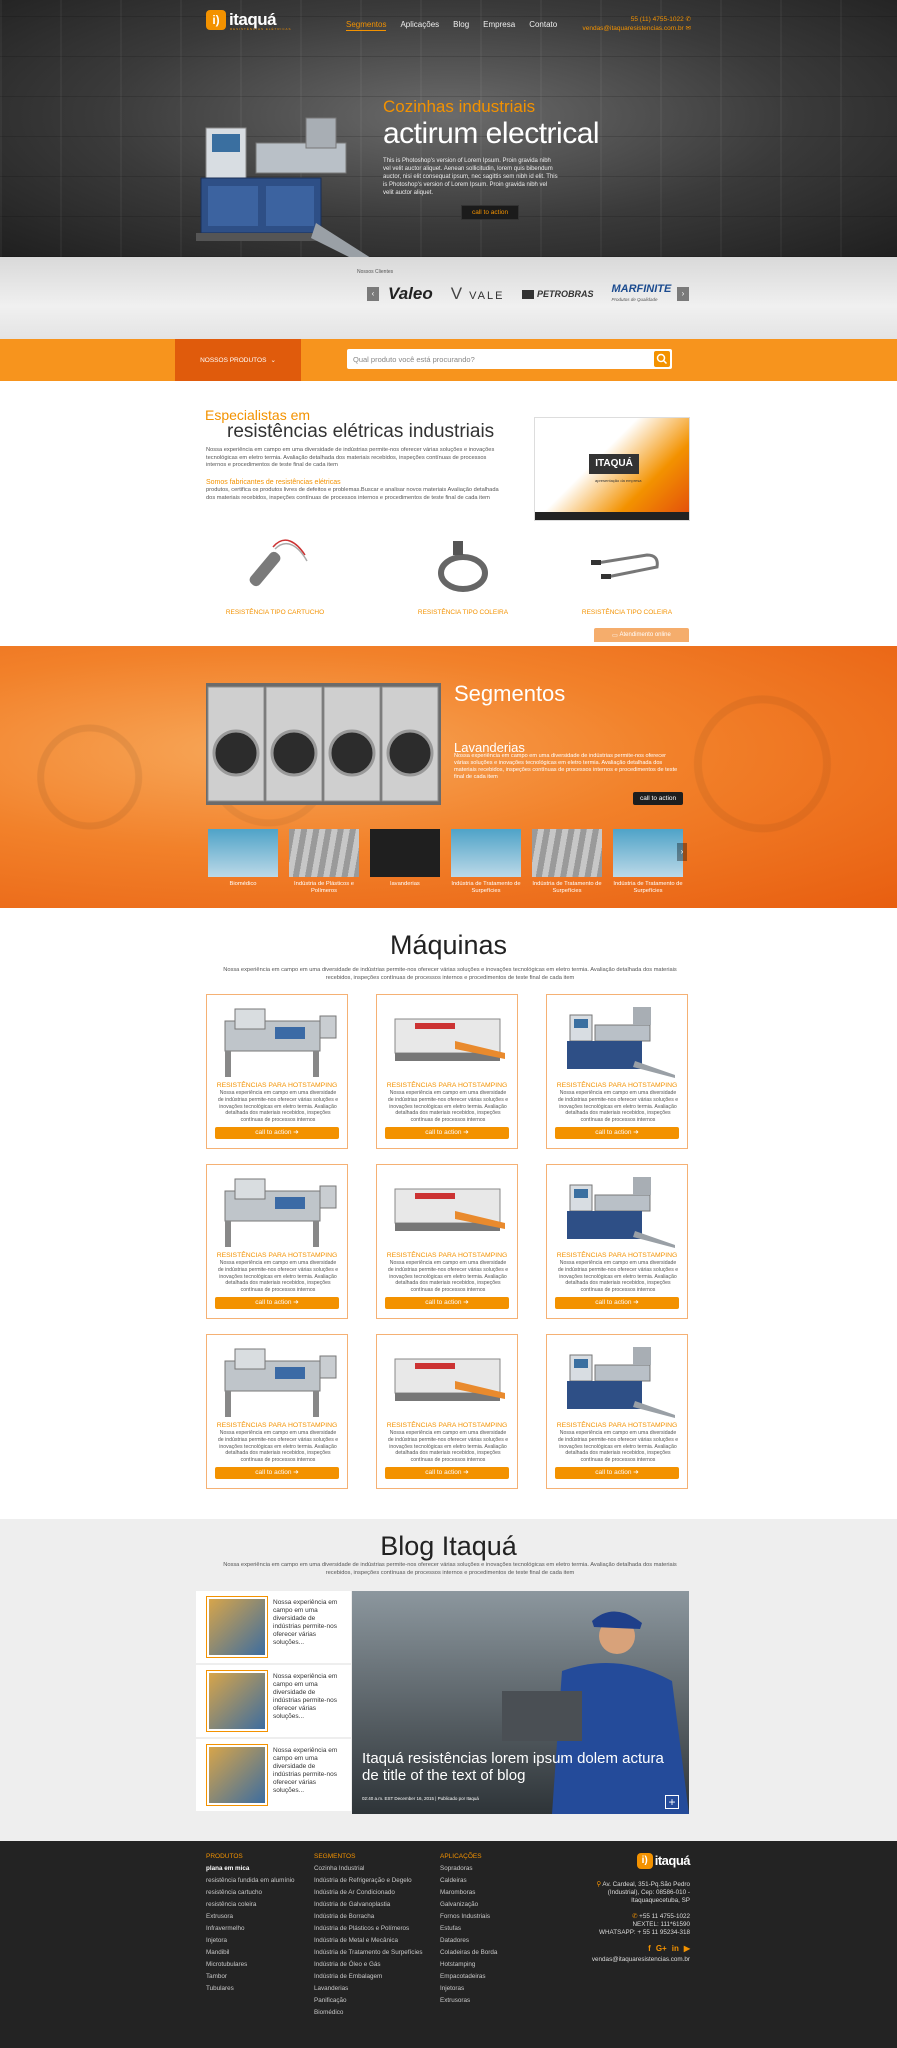  What do you see at coordinates (366, 25) in the screenshot?
I see `nav-segmentos: Segmentos` at bounding box center [366, 25].